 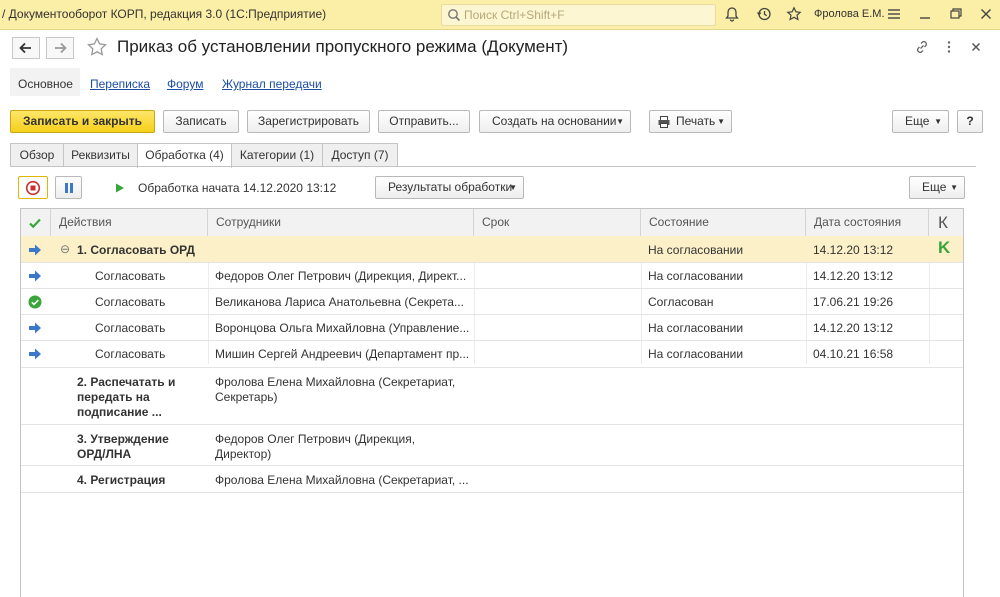 What do you see at coordinates (136, 250) in the screenshot?
I see `action-cell: 1. Согласовать ОРД` at bounding box center [136, 250].